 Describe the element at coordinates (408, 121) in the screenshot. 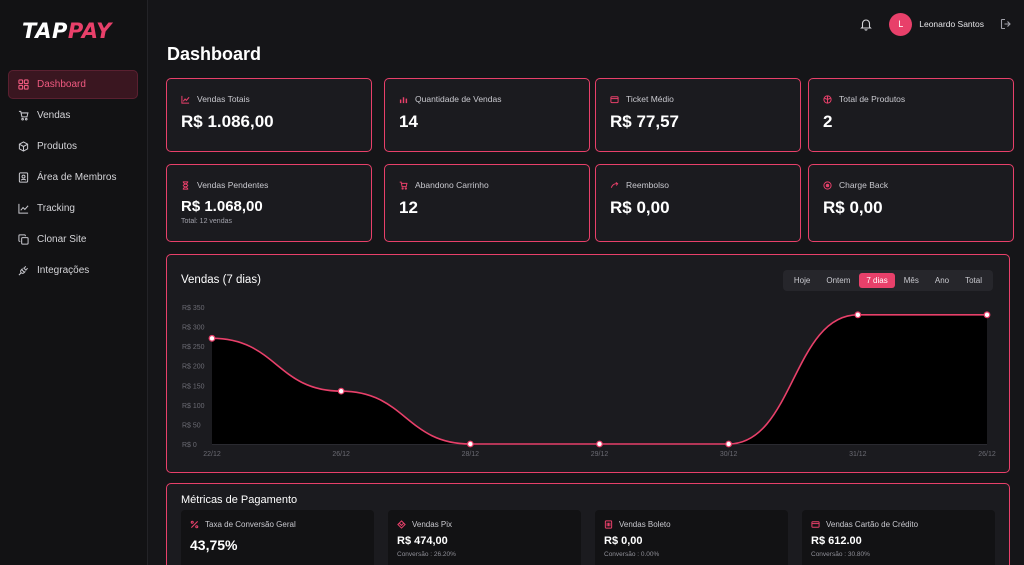

I see `stat-value: 14` at that location.